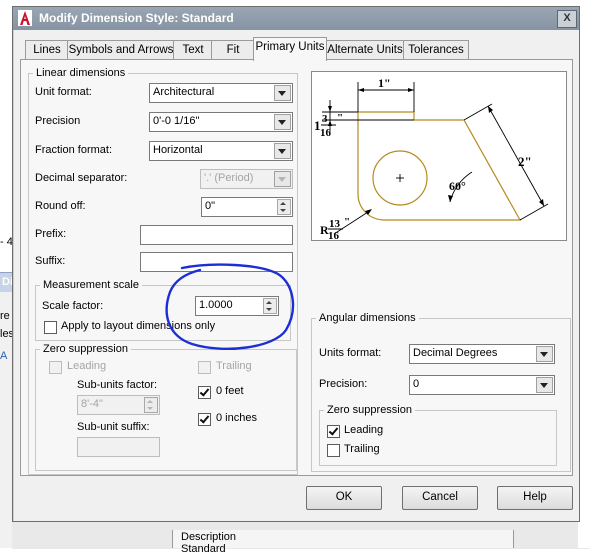 The image size is (590, 555). Describe the element at coordinates (350, 353) in the screenshot. I see `angular-units-format-label: Units format:` at that location.